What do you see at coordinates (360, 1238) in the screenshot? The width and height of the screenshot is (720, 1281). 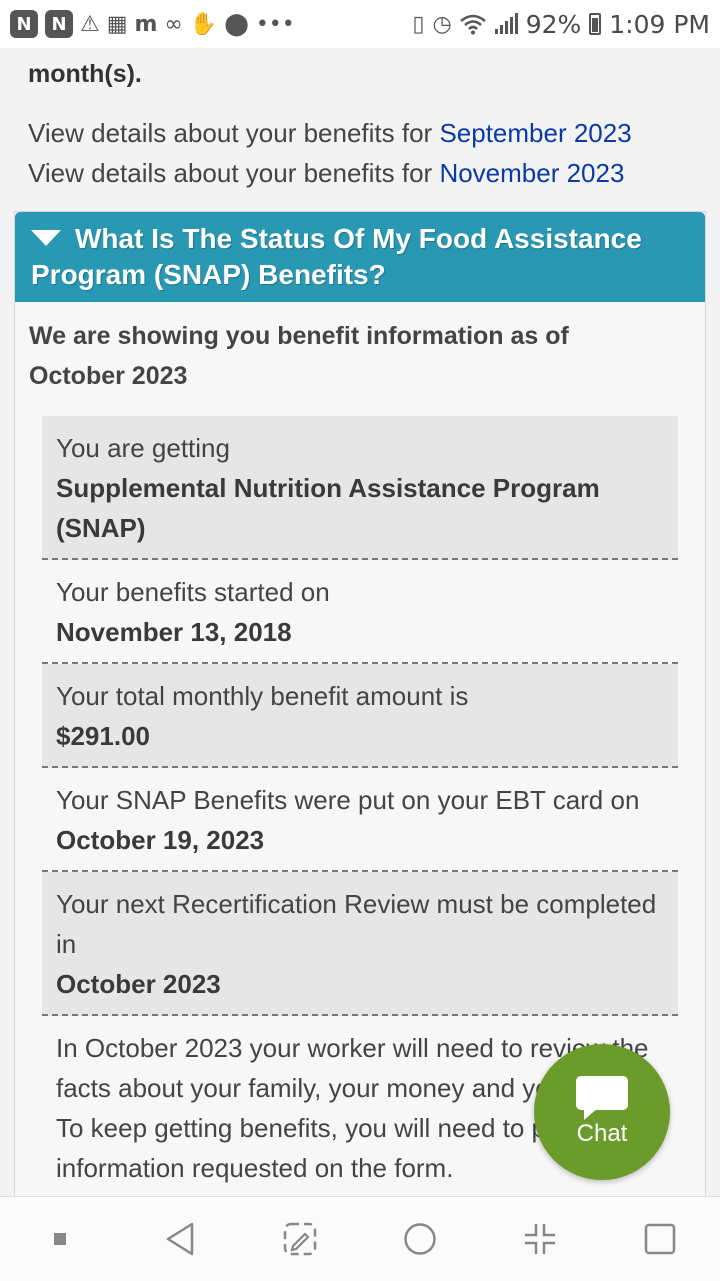 I see `navigation-bar` at bounding box center [360, 1238].